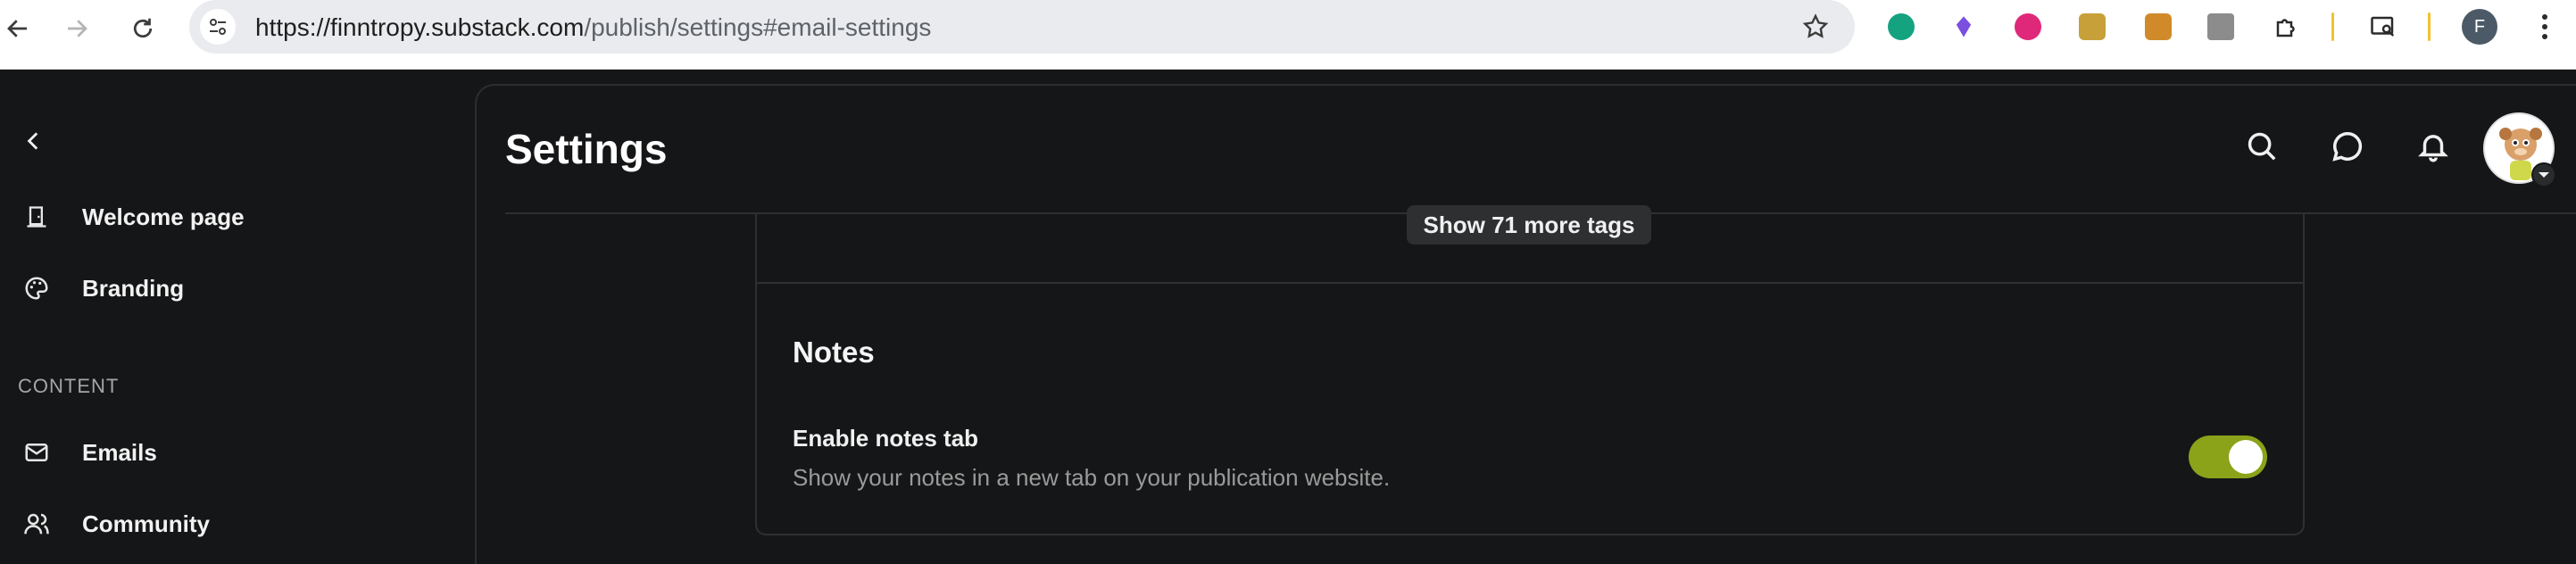 This screenshot has height=564, width=2576. What do you see at coordinates (237, 287) in the screenshot?
I see `sidebar-item-branding: Branding` at bounding box center [237, 287].